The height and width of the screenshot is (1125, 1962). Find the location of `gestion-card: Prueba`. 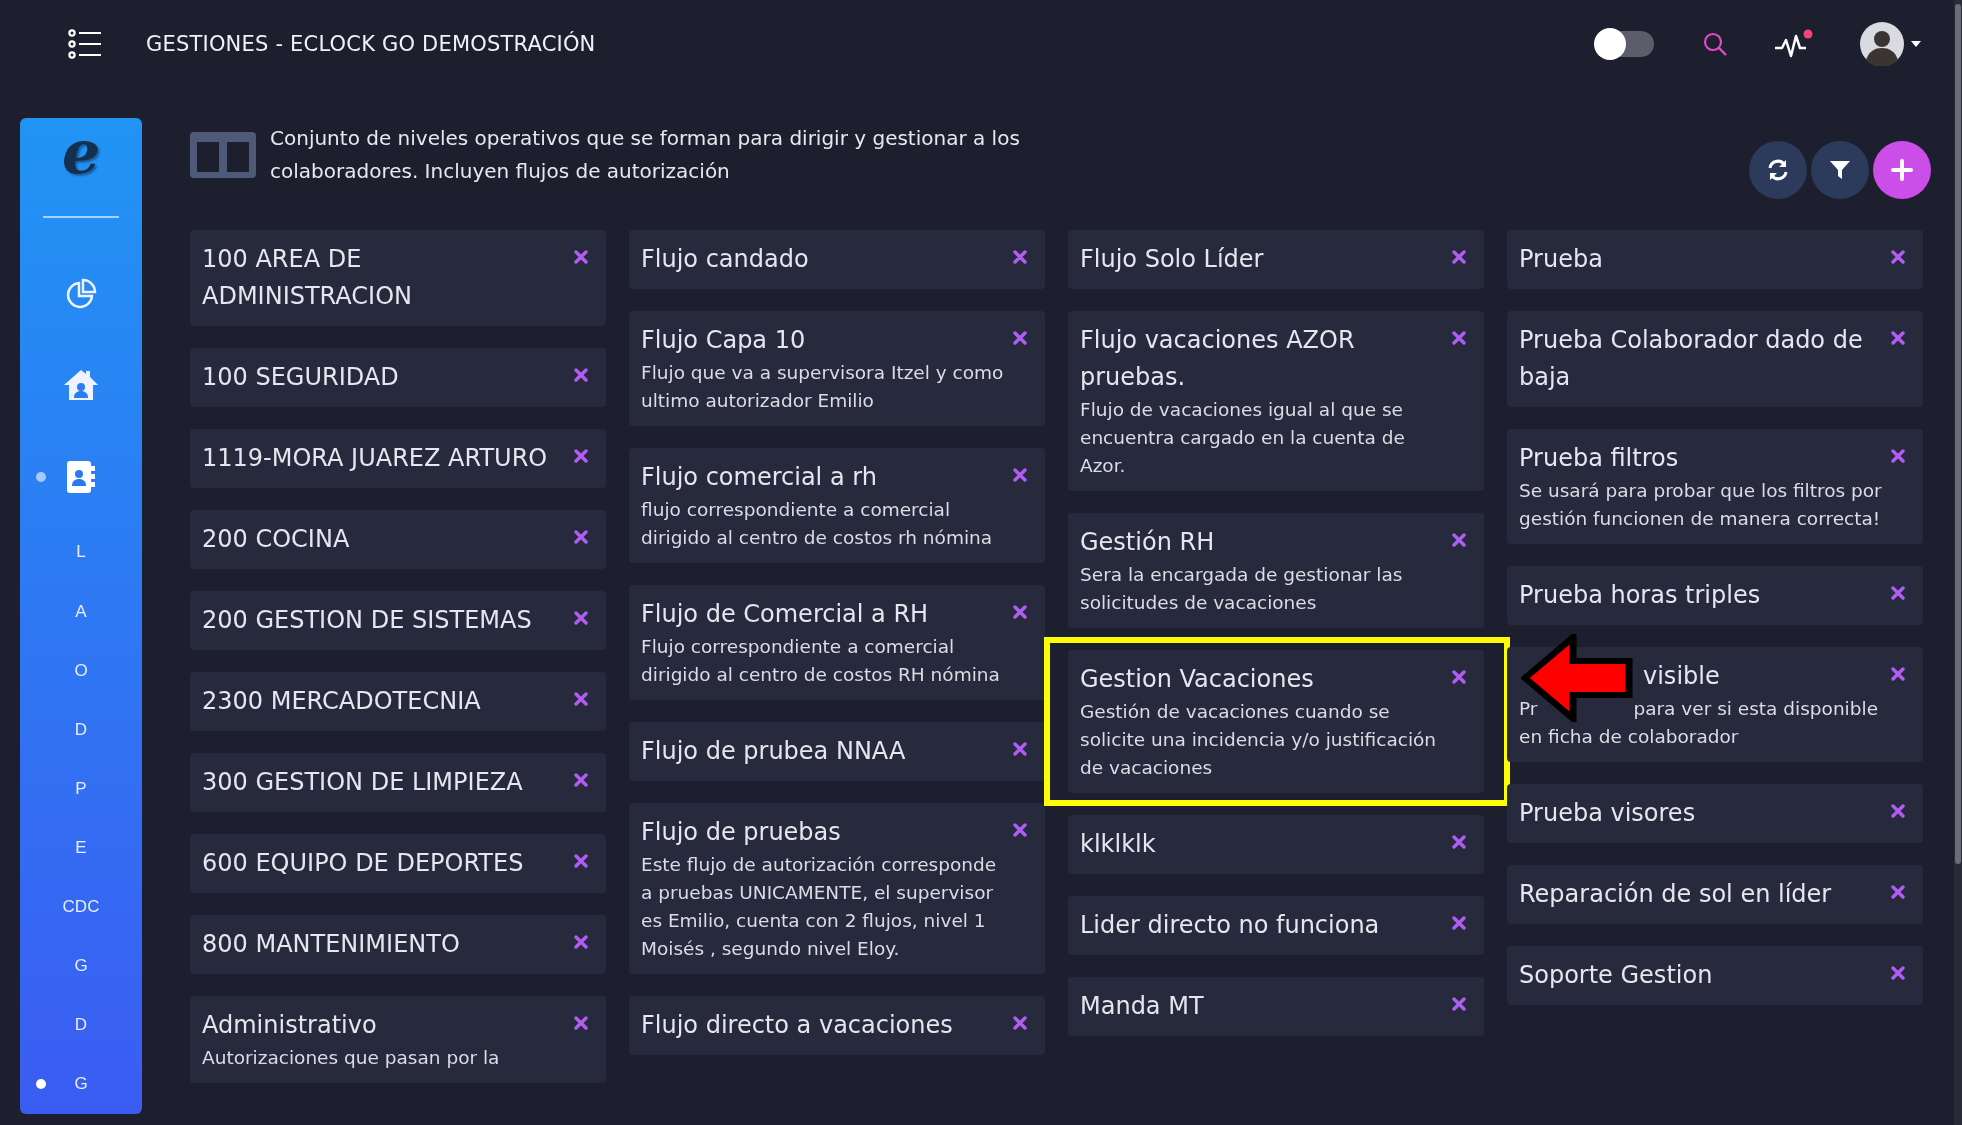

gestion-card: Prueba is located at coordinates (1715, 259).